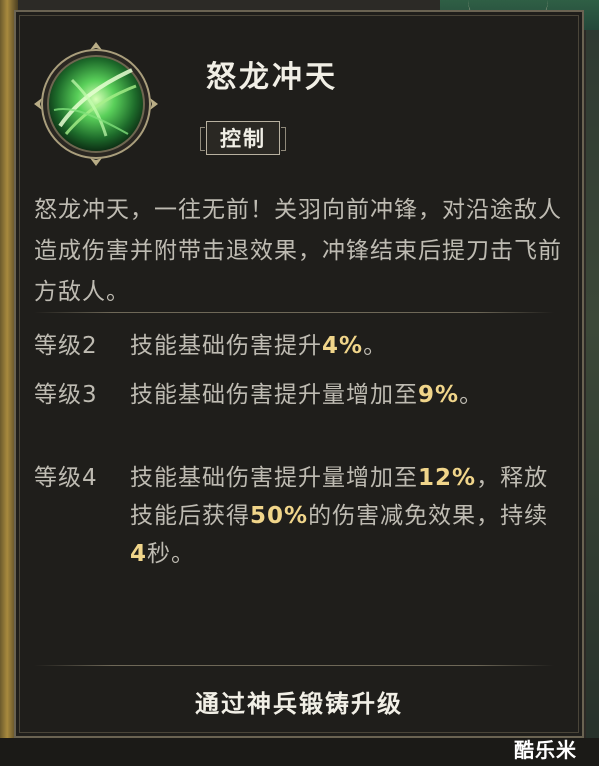 The width and height of the screenshot is (599, 766). I want to click on skill-type-tag: 控制, so click(243, 138).